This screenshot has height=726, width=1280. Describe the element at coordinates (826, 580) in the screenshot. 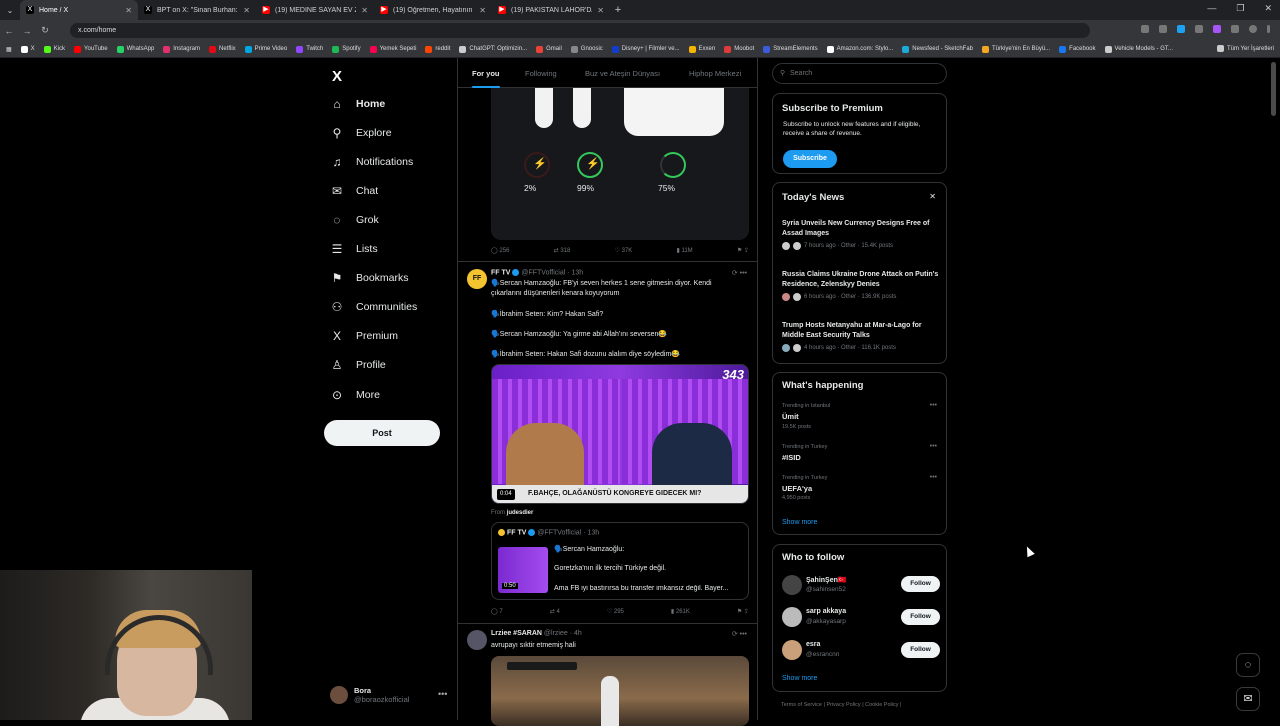

I see `follow-name: ŞahinŞen🇹🇷` at that location.